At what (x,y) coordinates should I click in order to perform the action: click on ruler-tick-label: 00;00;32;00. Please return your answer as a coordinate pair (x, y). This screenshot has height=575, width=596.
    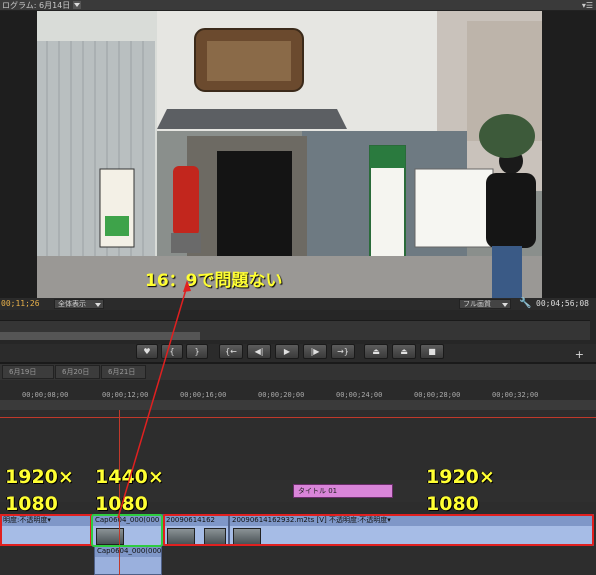
    Looking at the image, I should click on (515, 395).